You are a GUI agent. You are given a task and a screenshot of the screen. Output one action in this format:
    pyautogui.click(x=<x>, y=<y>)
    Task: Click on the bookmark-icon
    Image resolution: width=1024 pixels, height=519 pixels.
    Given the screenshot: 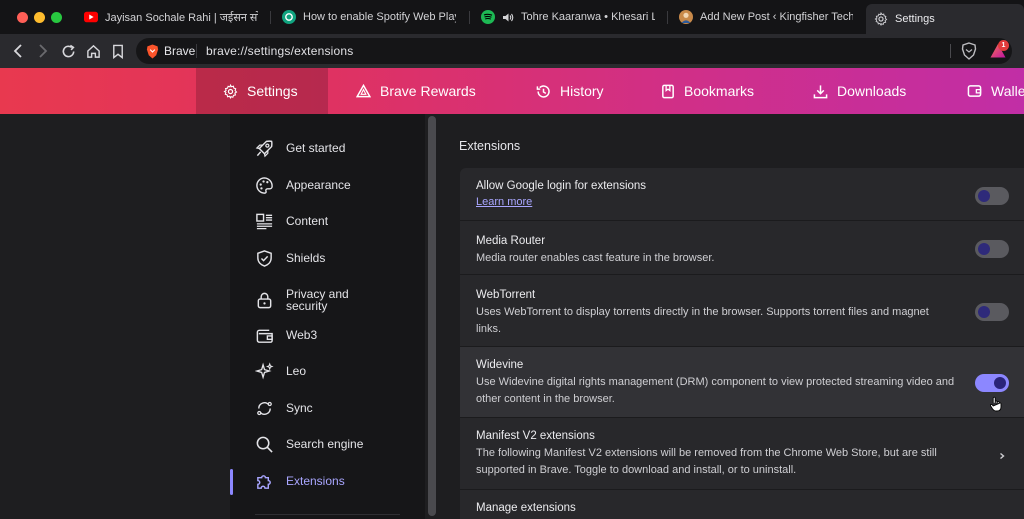 What is the action you would take?
    pyautogui.click(x=668, y=91)
    